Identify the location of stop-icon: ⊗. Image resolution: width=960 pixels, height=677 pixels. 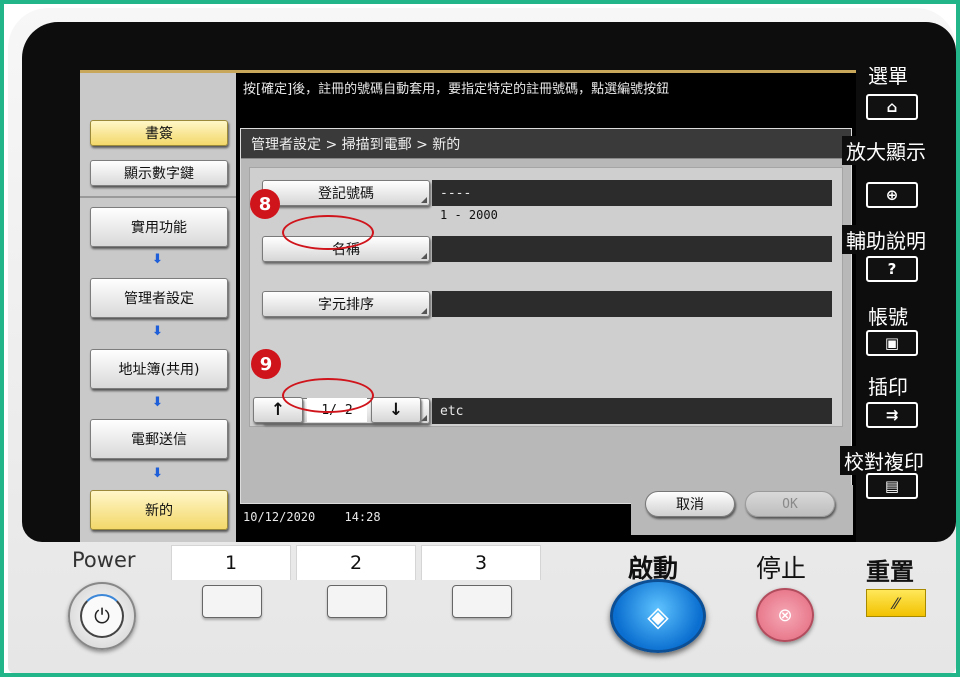
(785, 615).